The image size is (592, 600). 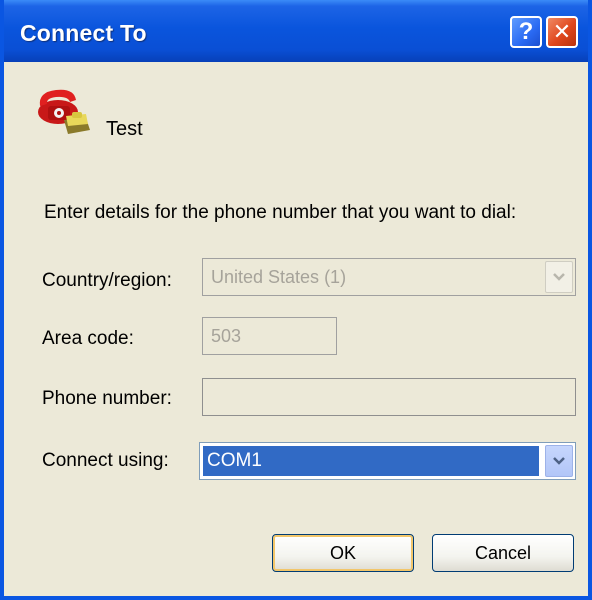 I want to click on area-code-label: Area code:, so click(x=88, y=338).